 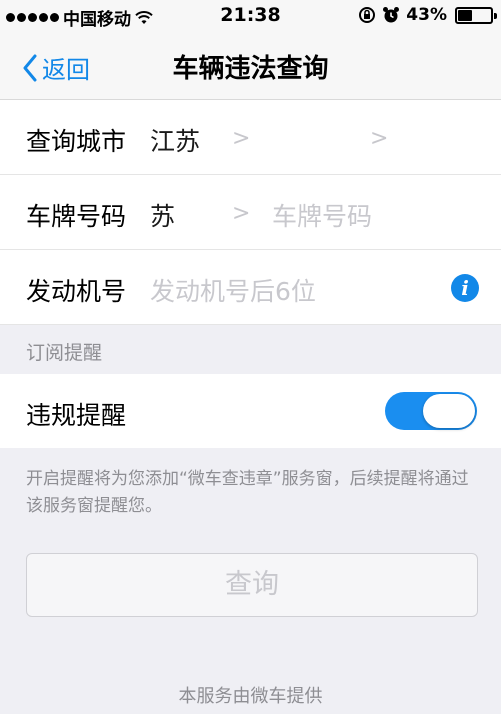 I want to click on navigation-bar: 返回 车辆违法查询, so click(x=250, y=66).